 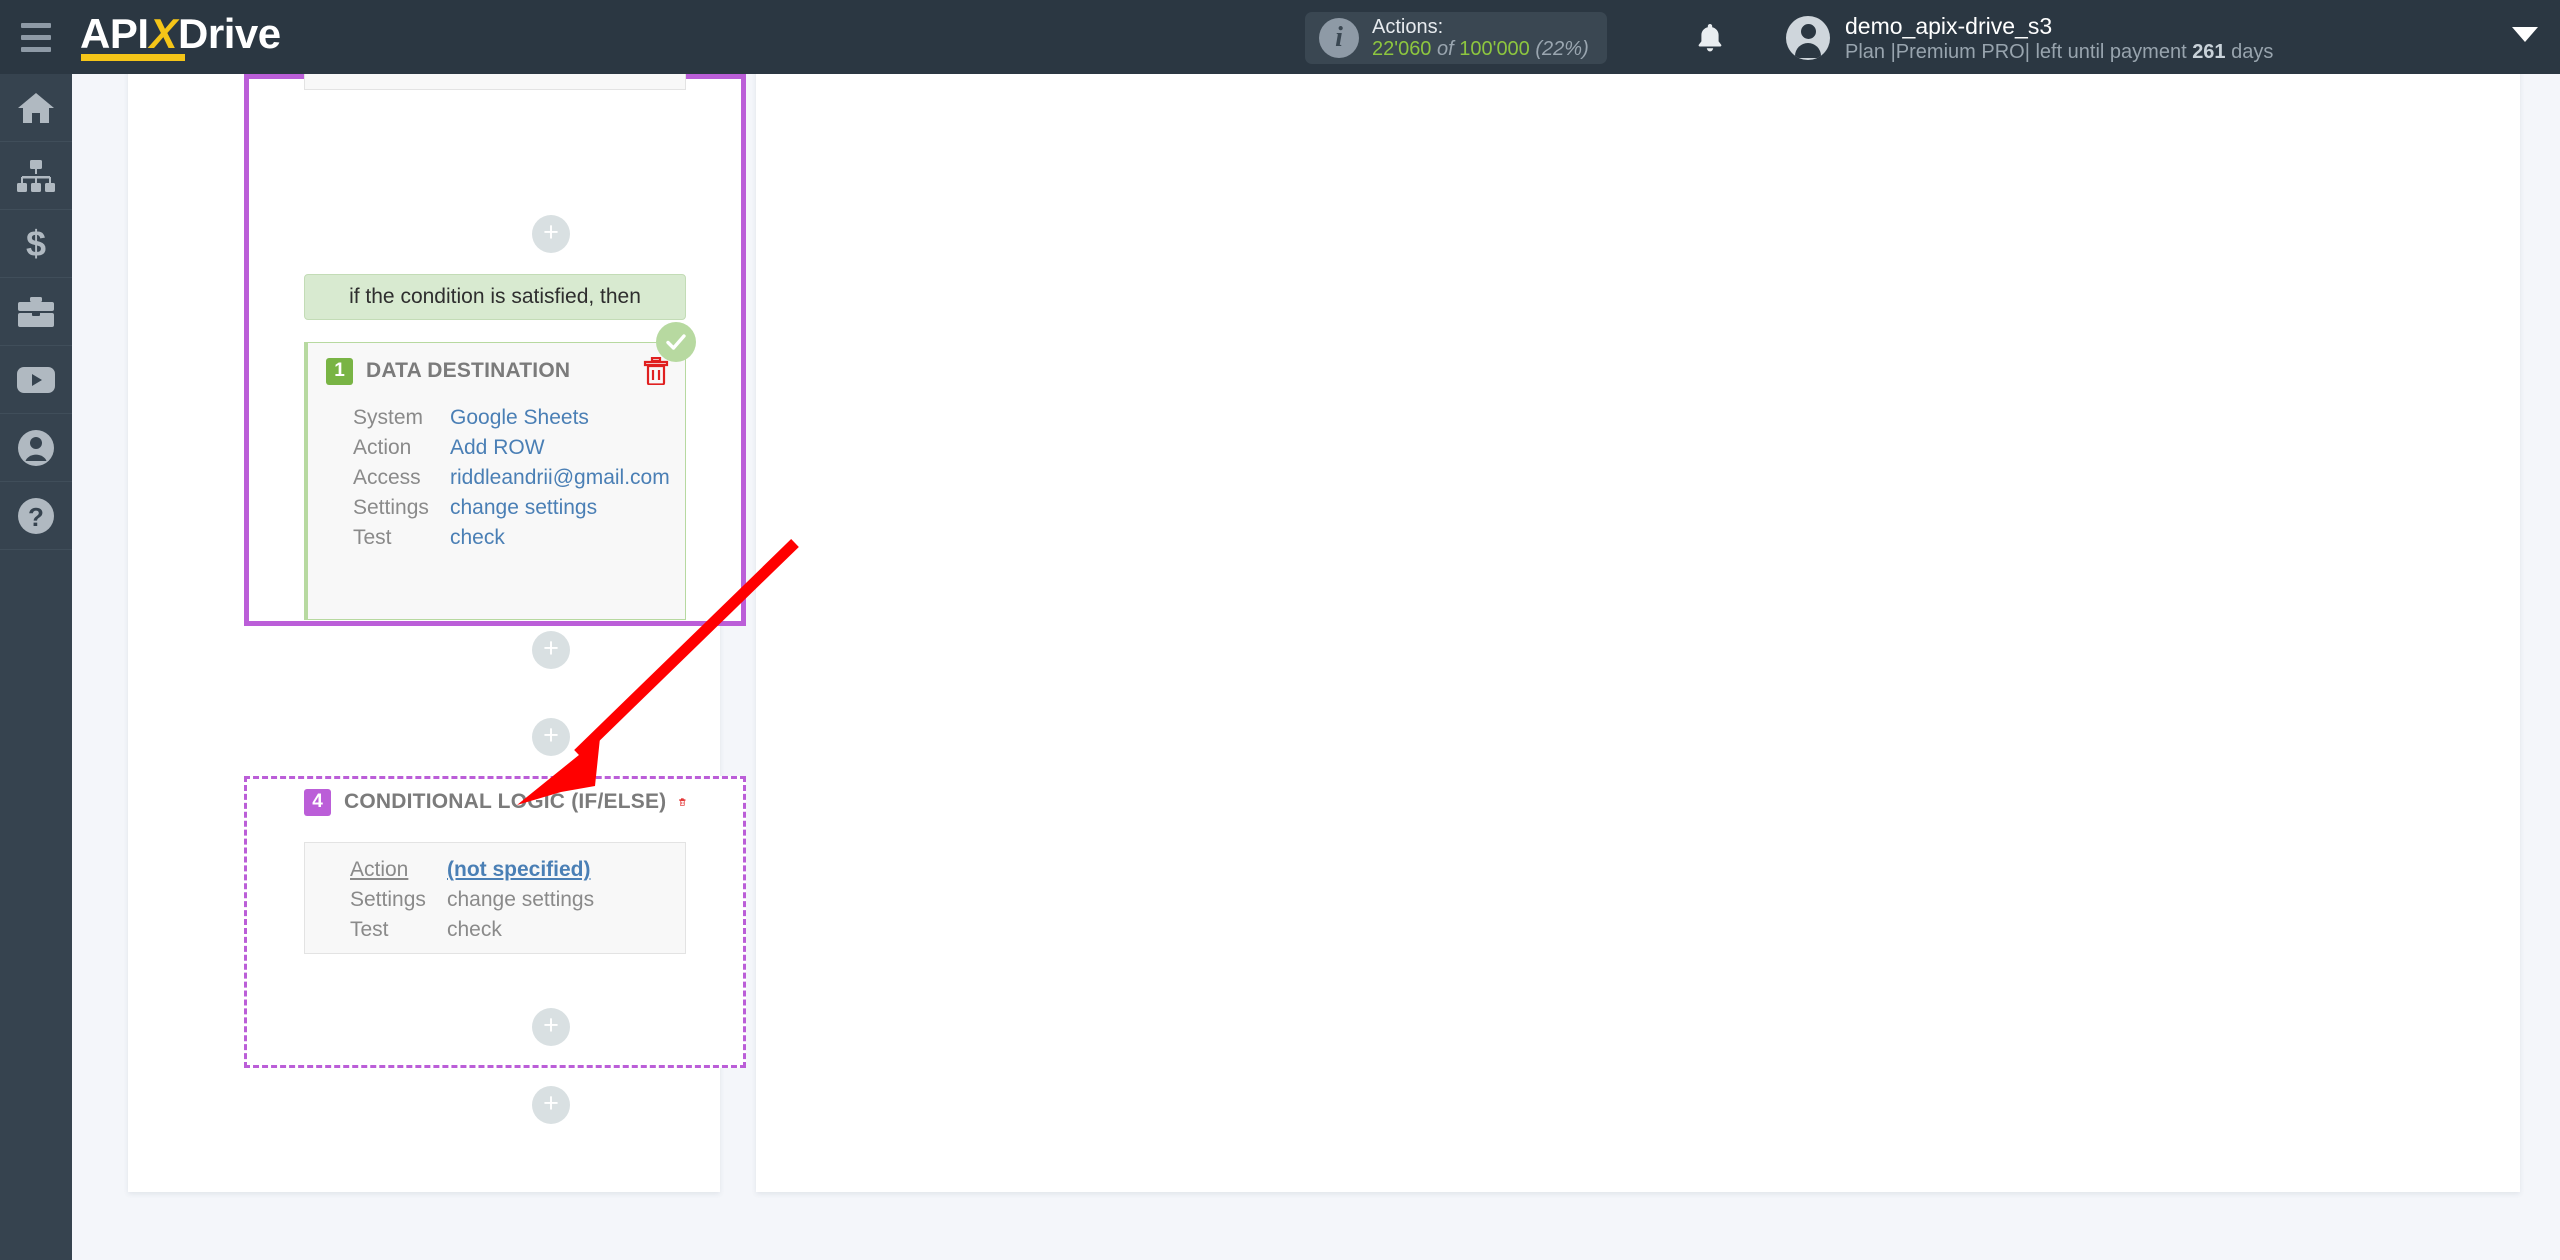 I want to click on sidebar-item-billing: $, so click(x=36, y=244).